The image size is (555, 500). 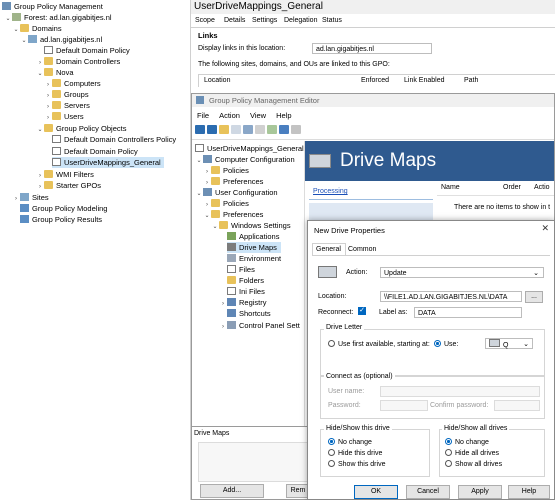 I want to click on back-arrow-icon, so click(x=200, y=130).